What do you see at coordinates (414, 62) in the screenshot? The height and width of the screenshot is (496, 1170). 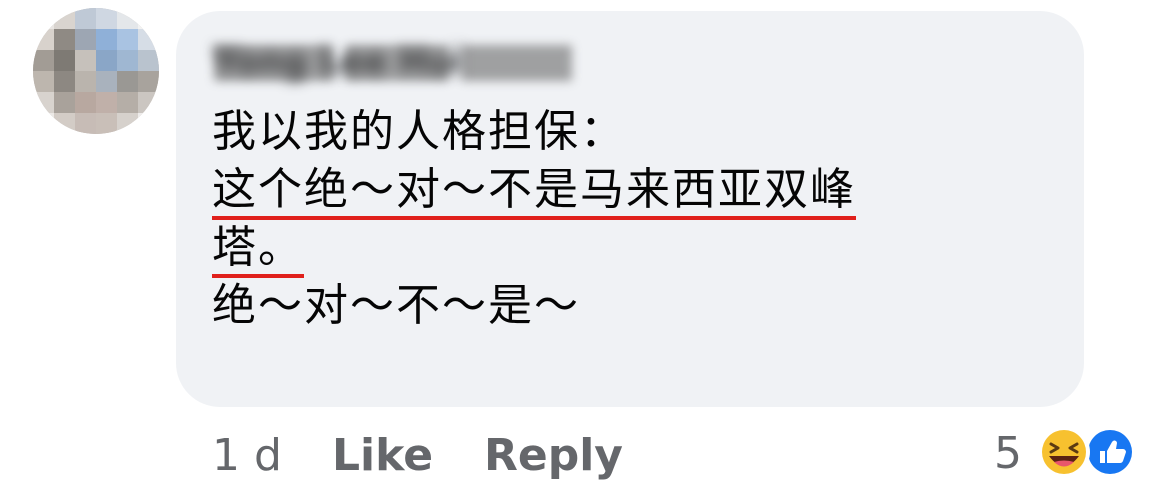 I see `comment-author: Yong Lee Hui` at bounding box center [414, 62].